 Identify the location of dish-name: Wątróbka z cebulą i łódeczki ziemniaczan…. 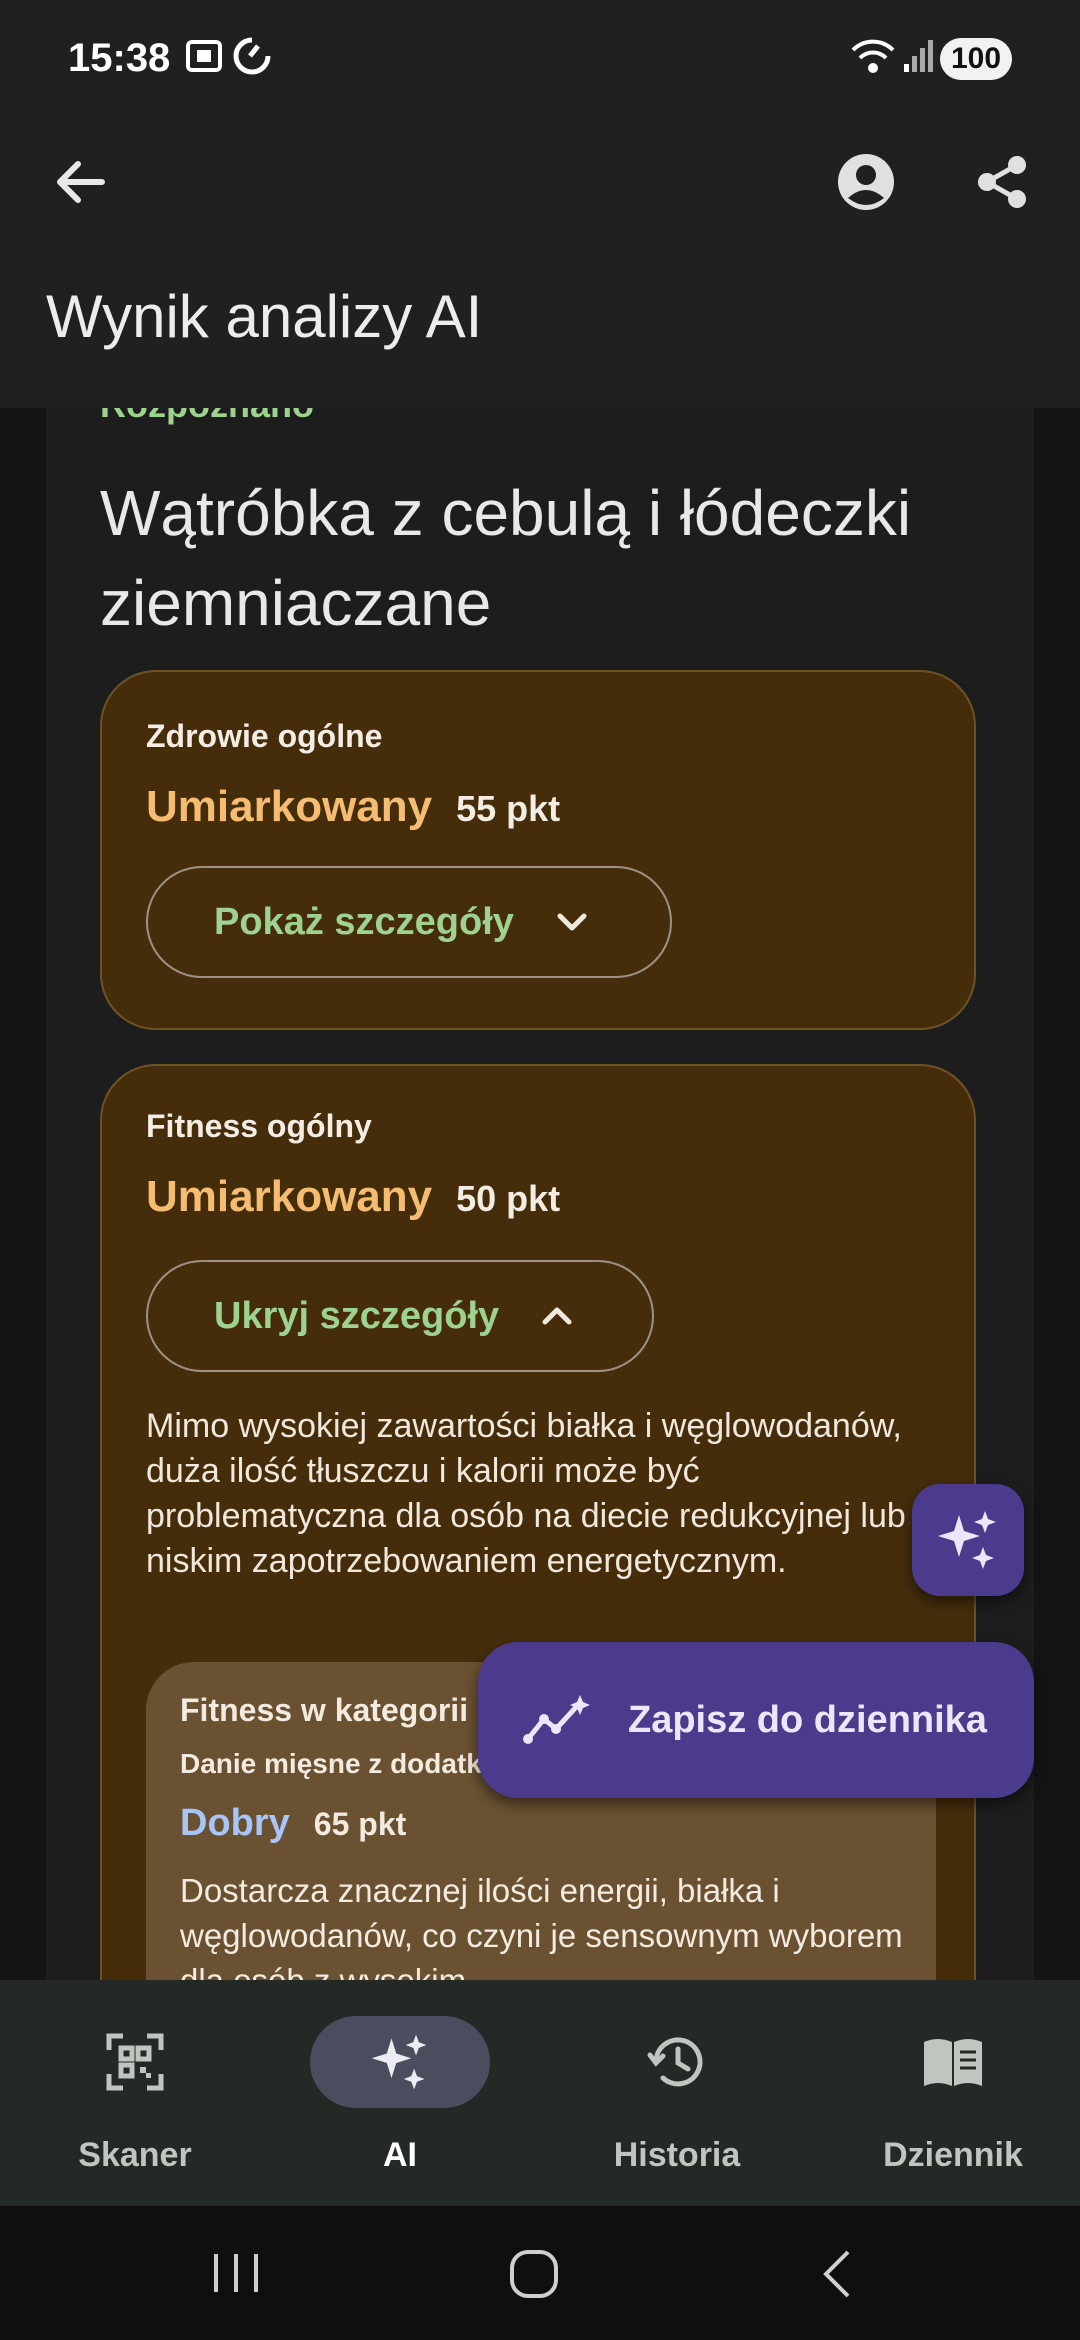
(506, 558).